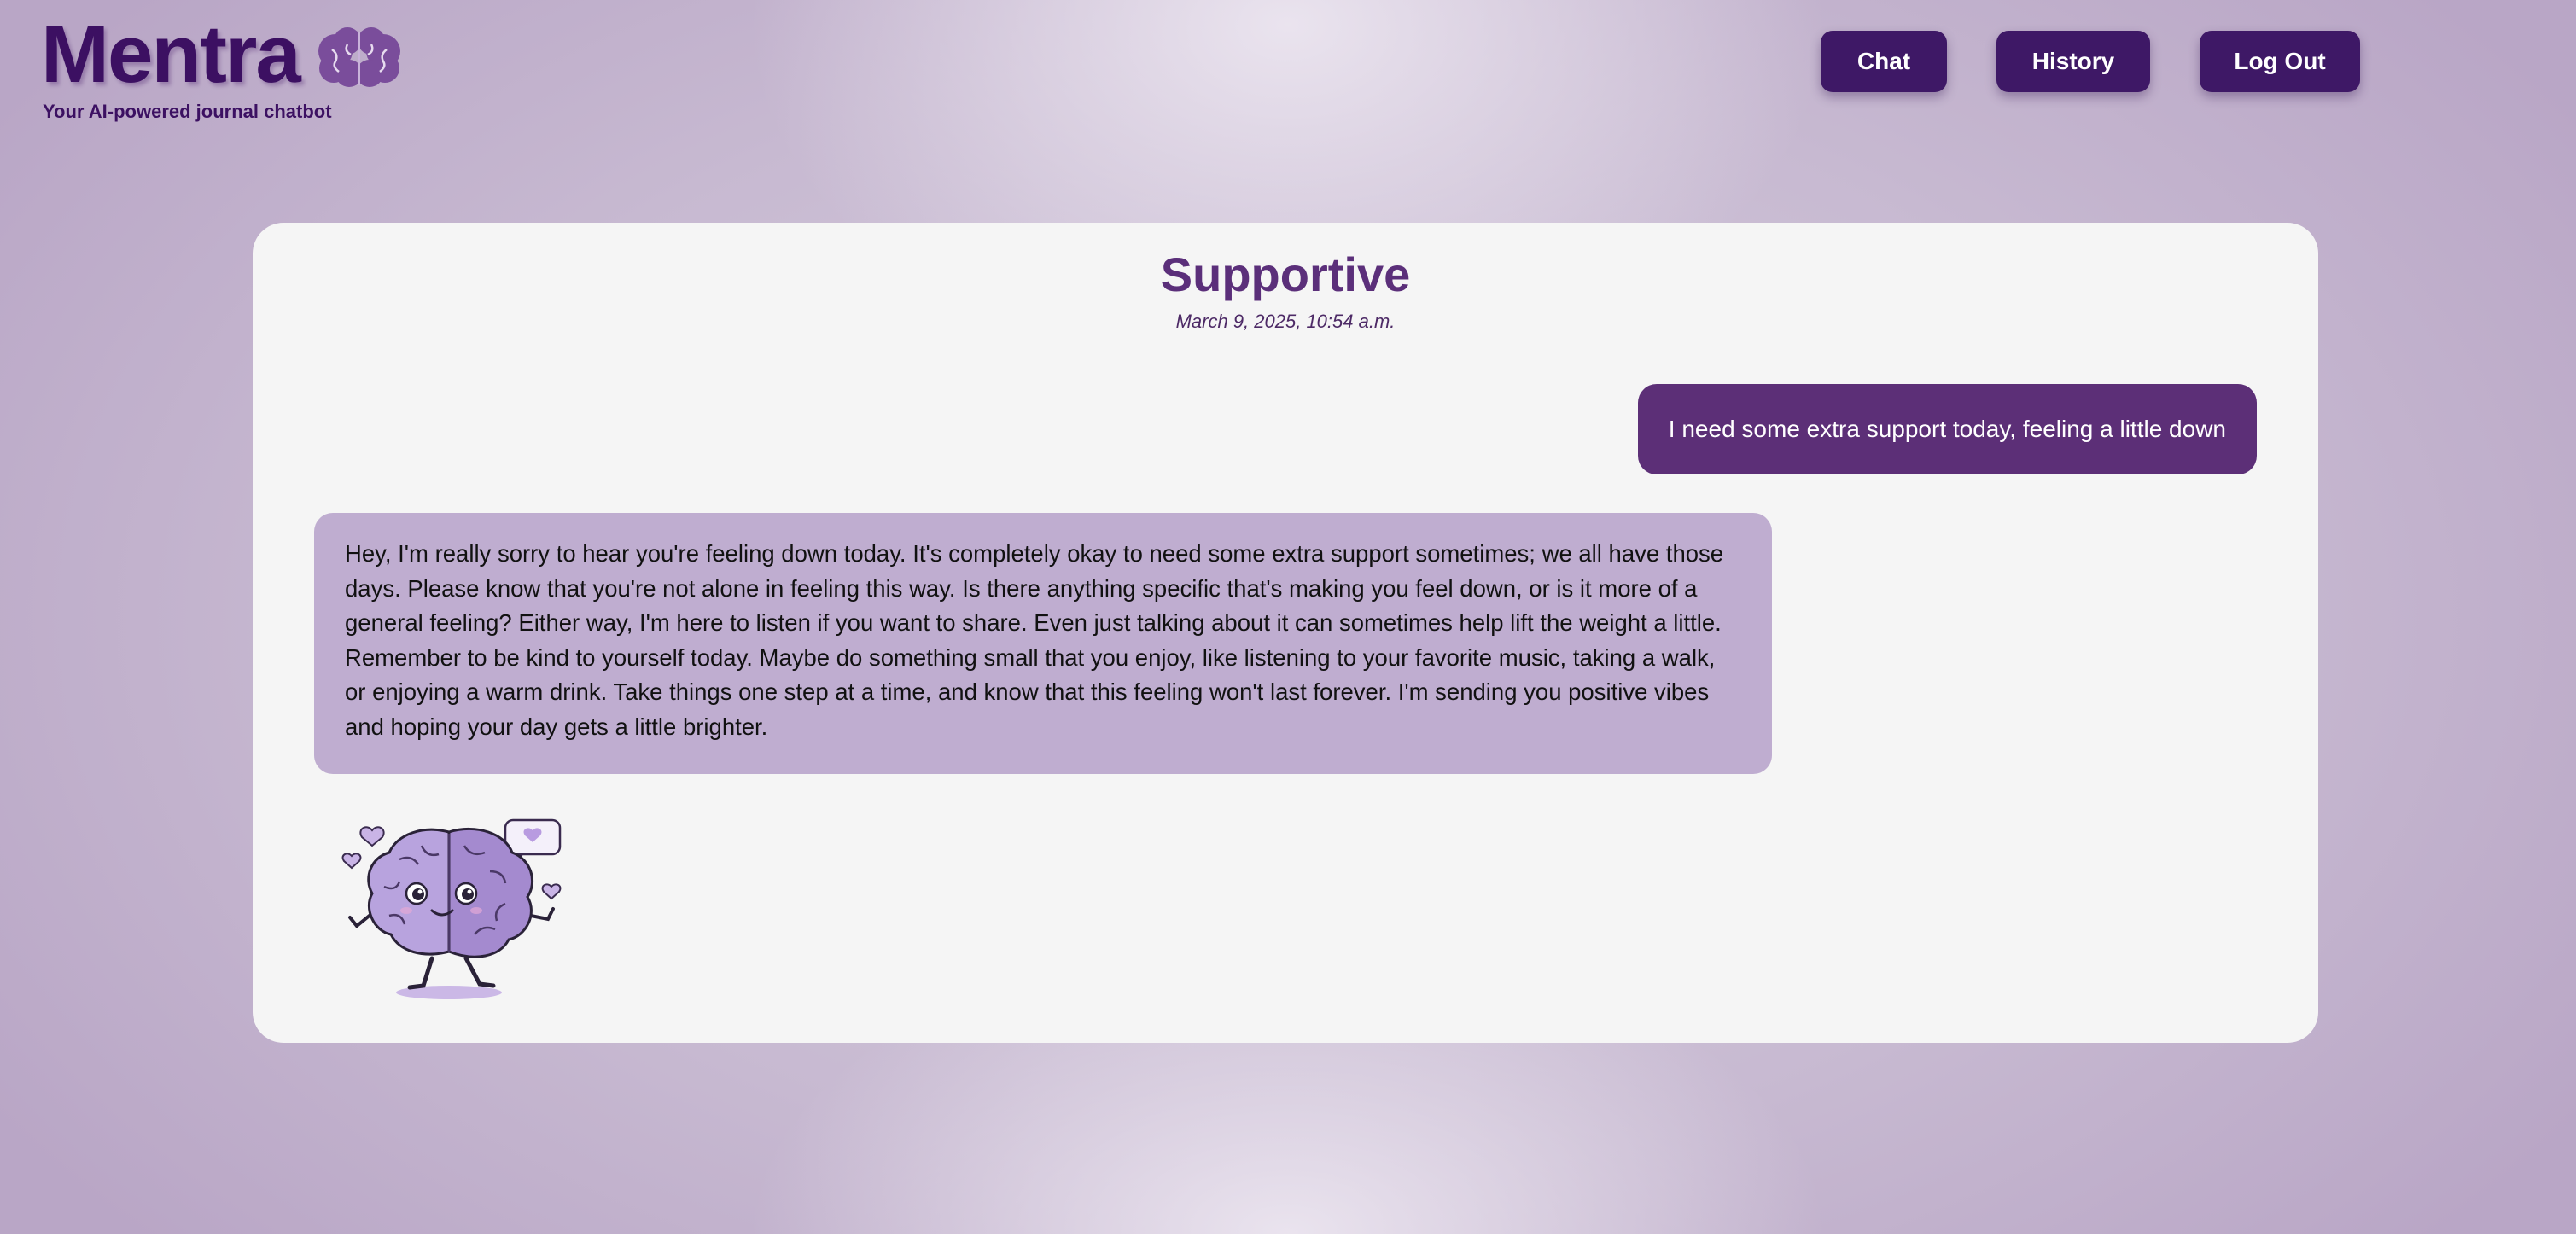  I want to click on brand-row: Mentra, so click(221, 54).